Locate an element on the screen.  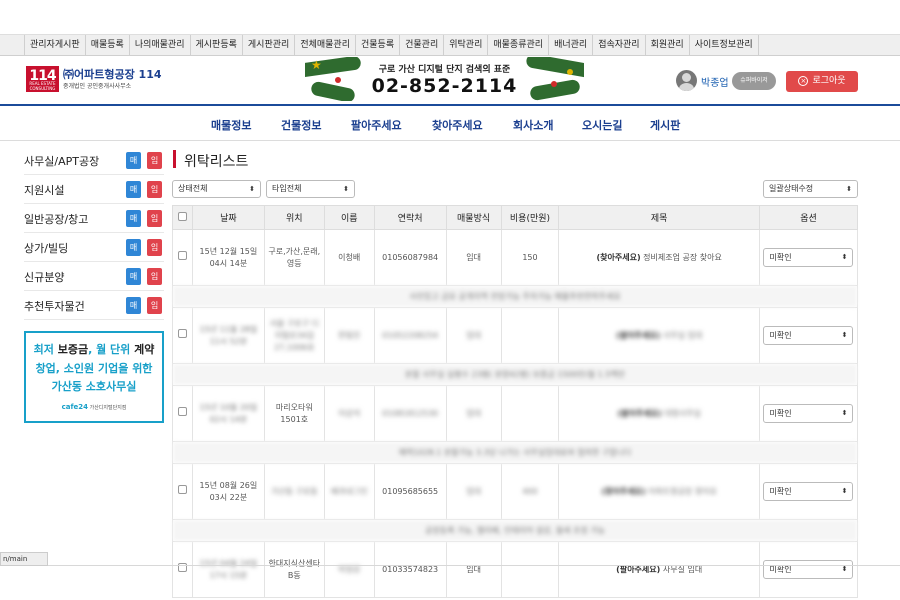
admin-menu-item: 게시판관리 is located at coordinates (269, 45).